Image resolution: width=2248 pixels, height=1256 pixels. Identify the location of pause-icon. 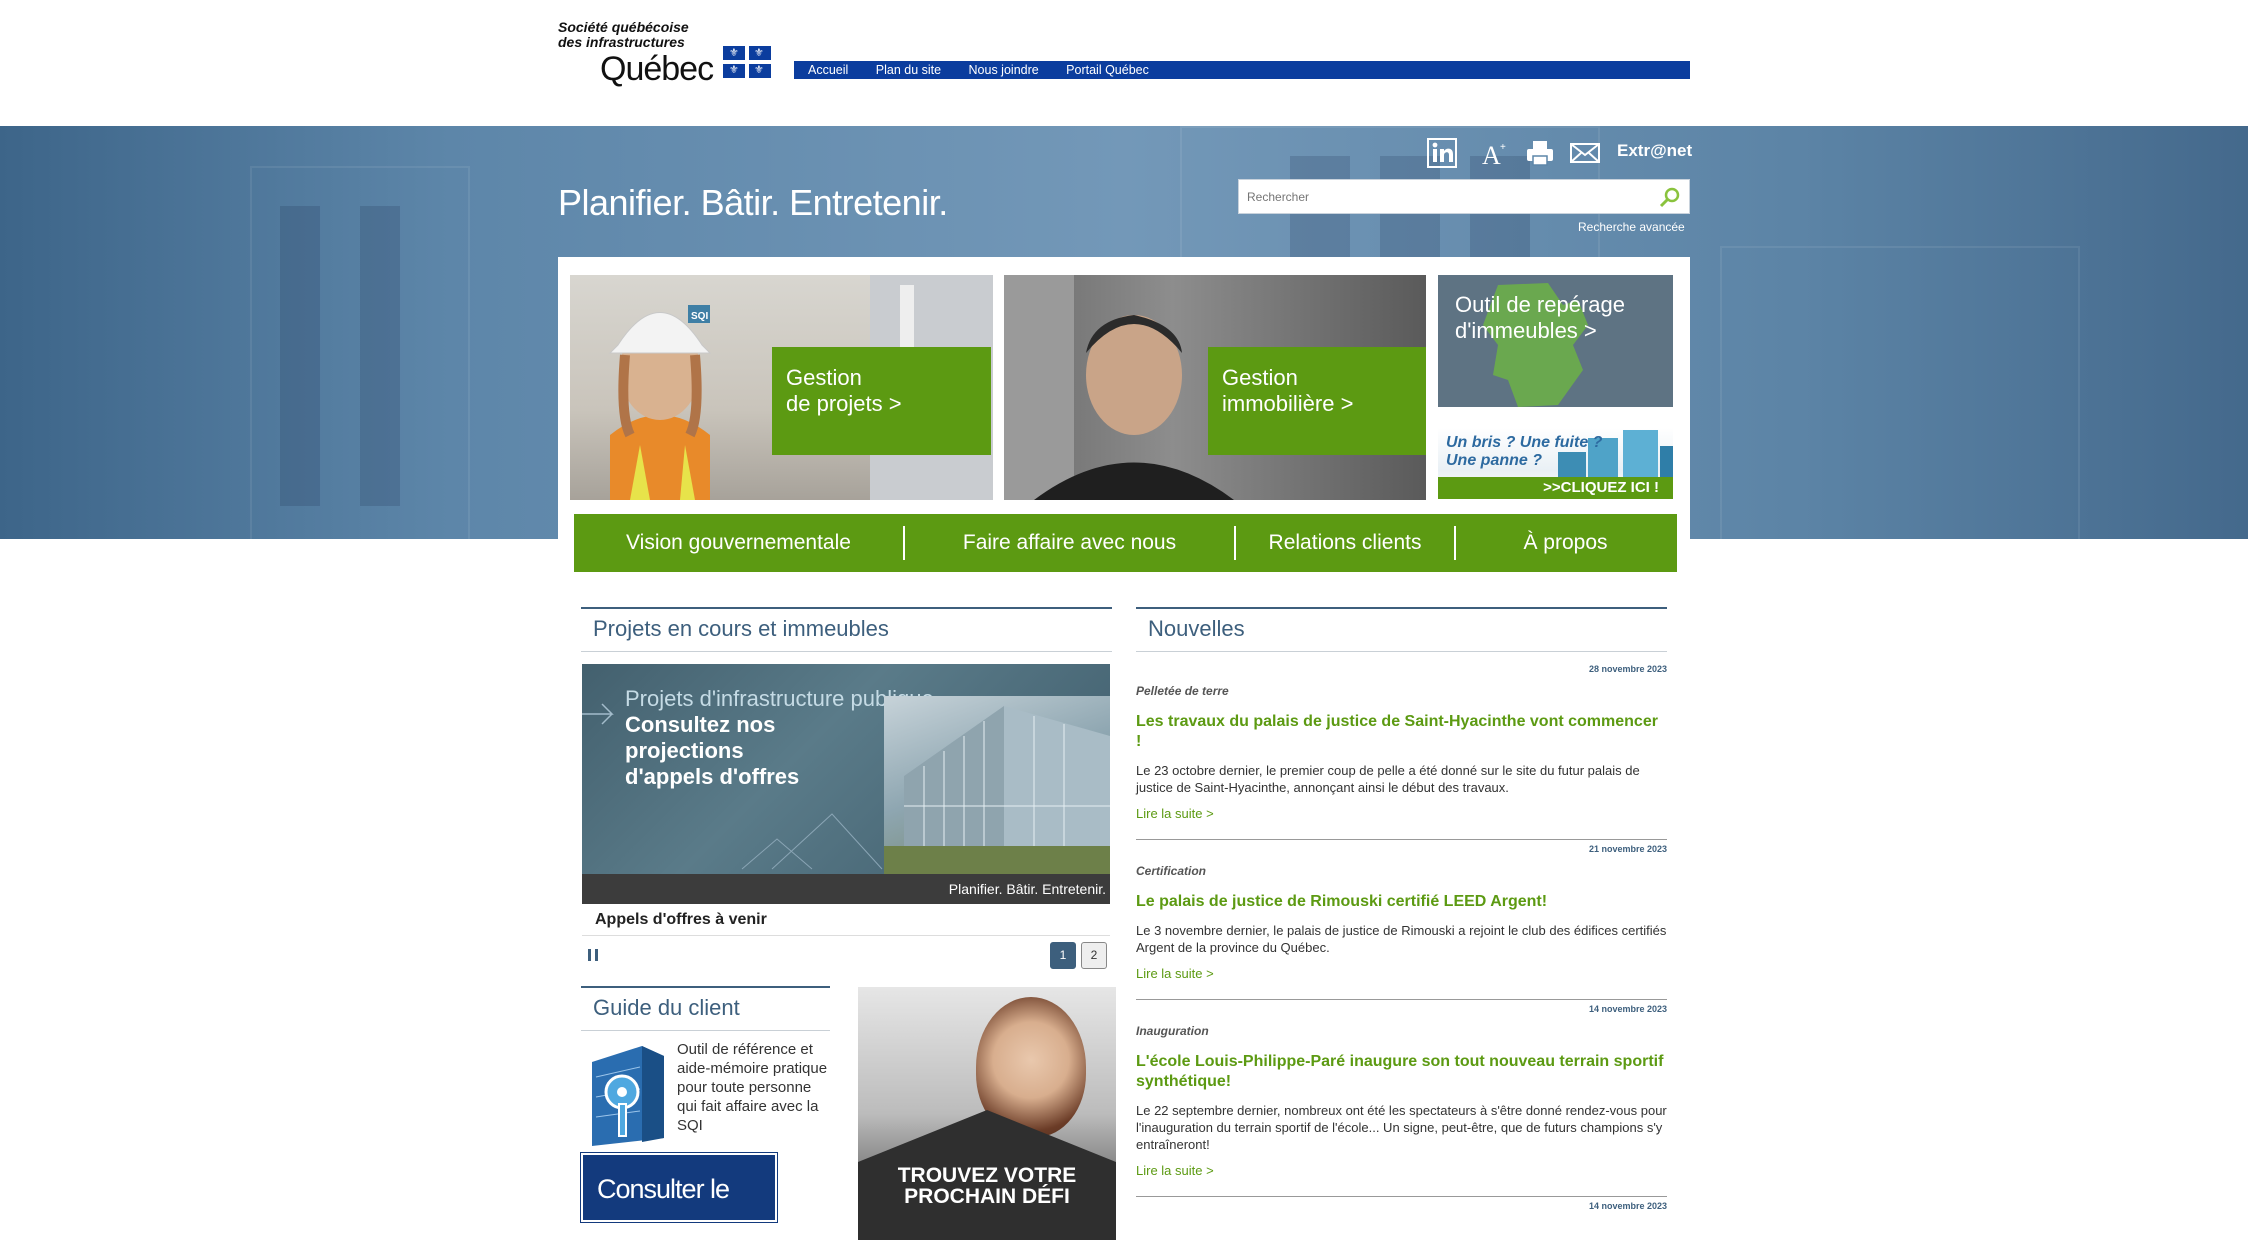
(593, 955).